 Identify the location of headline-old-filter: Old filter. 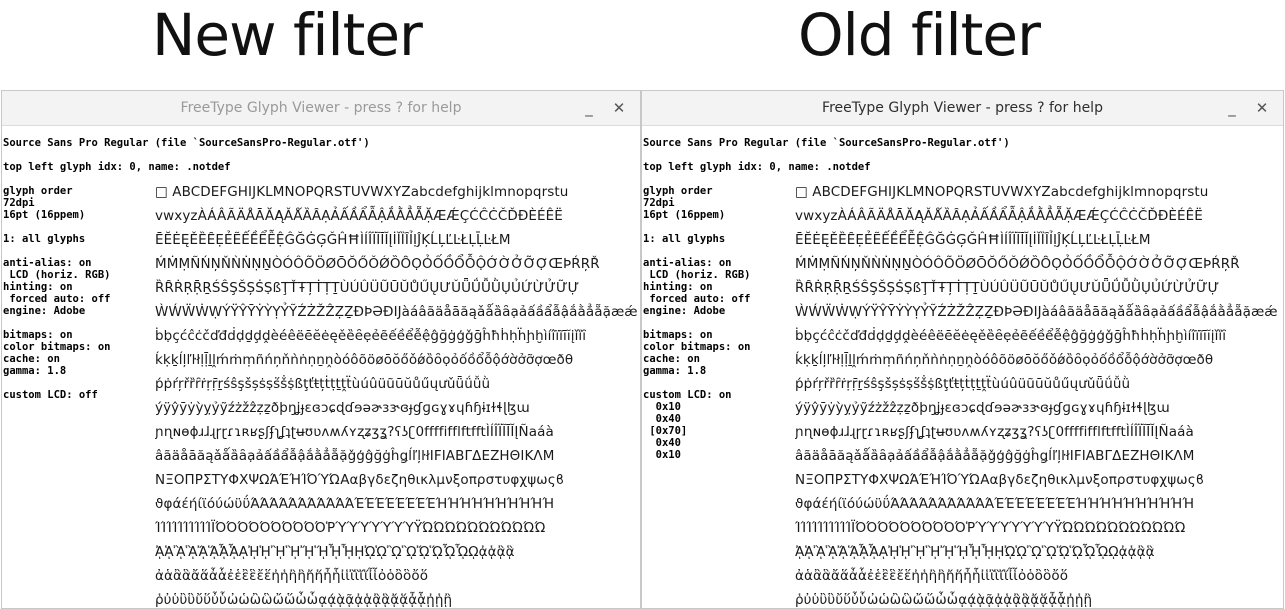
(919, 35).